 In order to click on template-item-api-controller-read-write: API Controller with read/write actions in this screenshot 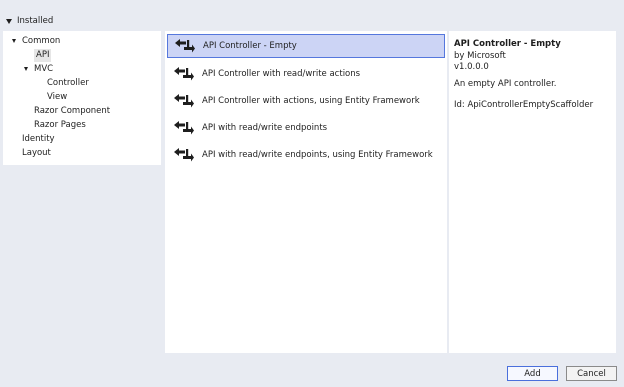, I will do `click(306, 74)`.